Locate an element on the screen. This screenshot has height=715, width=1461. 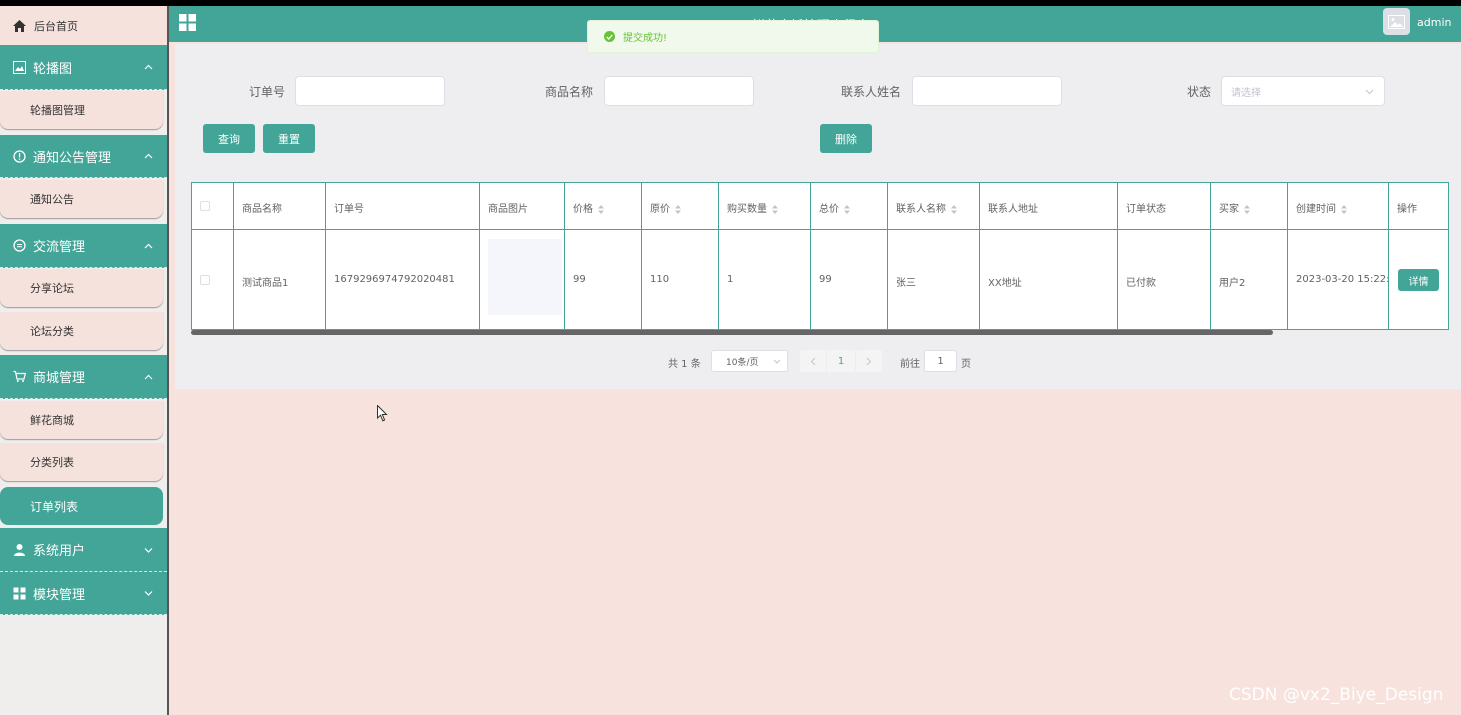
cell-buyer: 用户2 is located at coordinates (1232, 283).